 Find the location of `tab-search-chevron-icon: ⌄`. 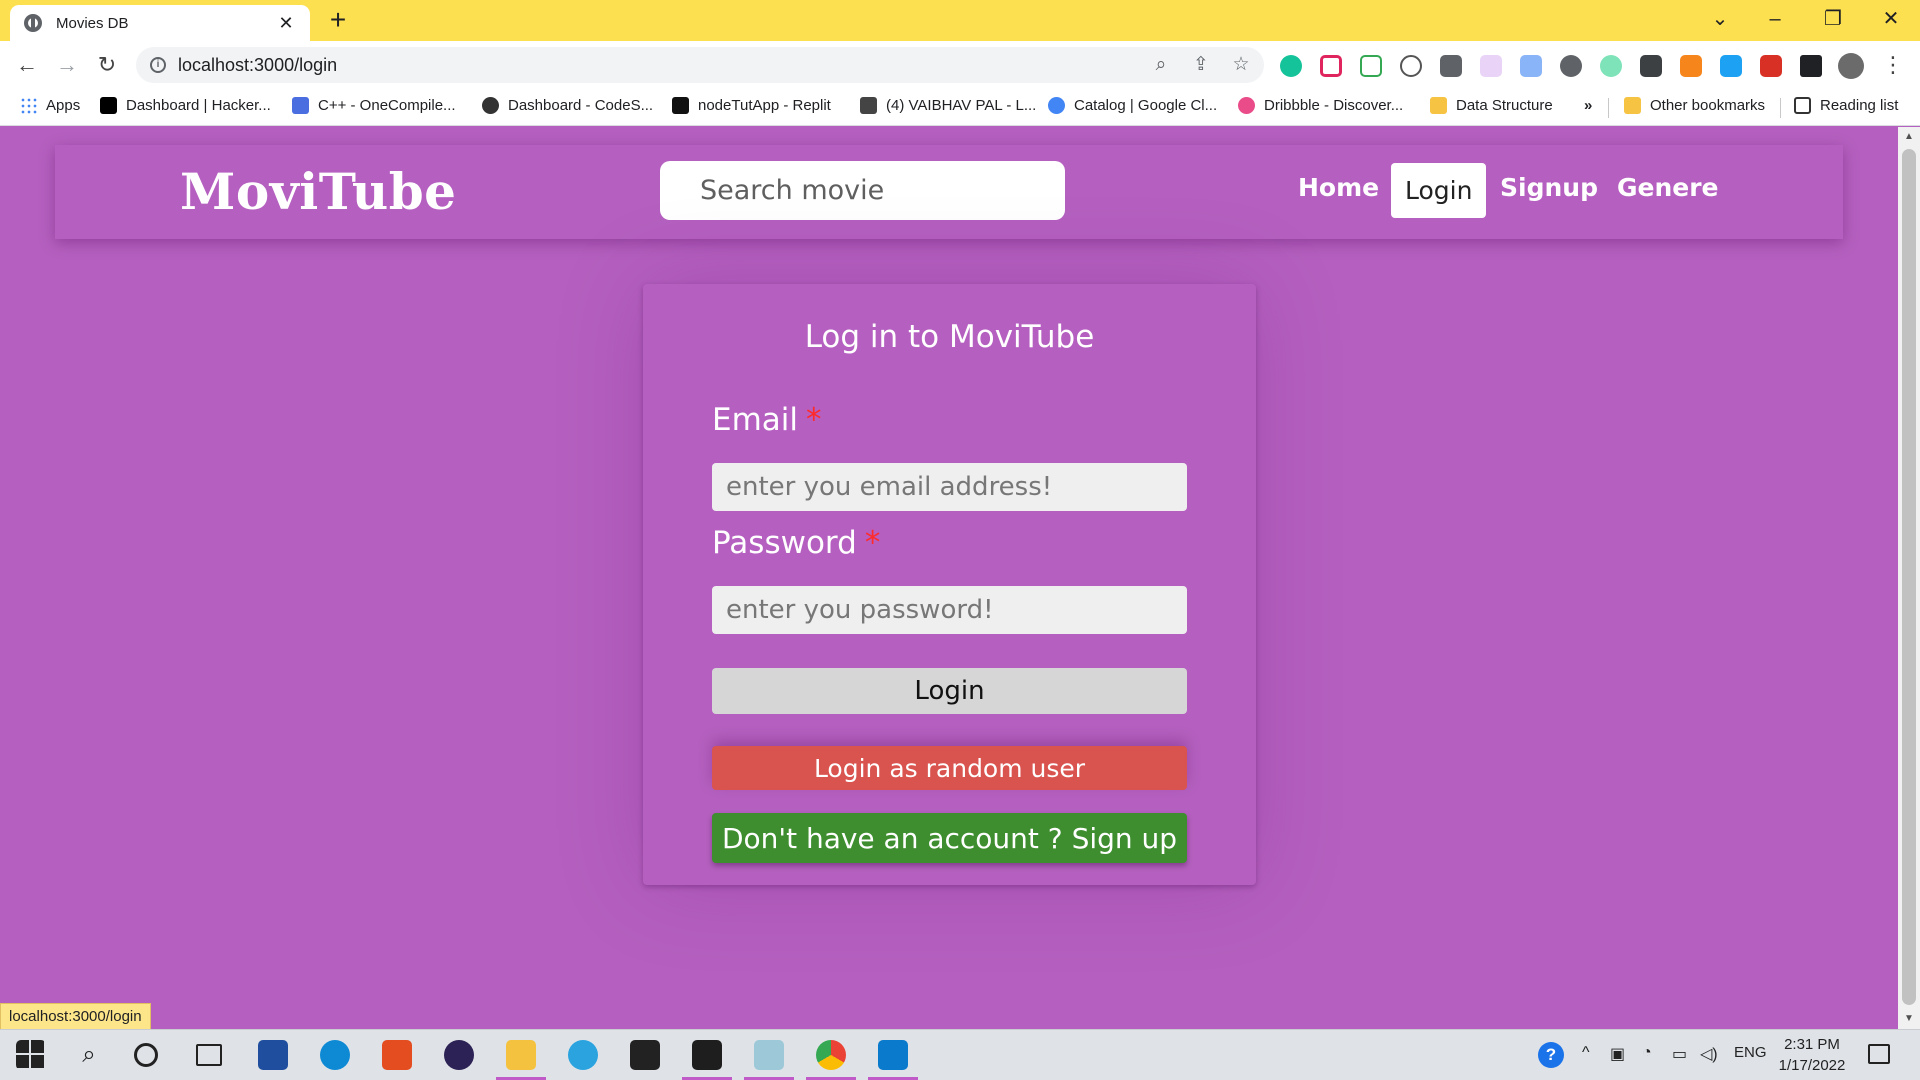

tab-search-chevron-icon: ⌄ is located at coordinates (1720, 19).